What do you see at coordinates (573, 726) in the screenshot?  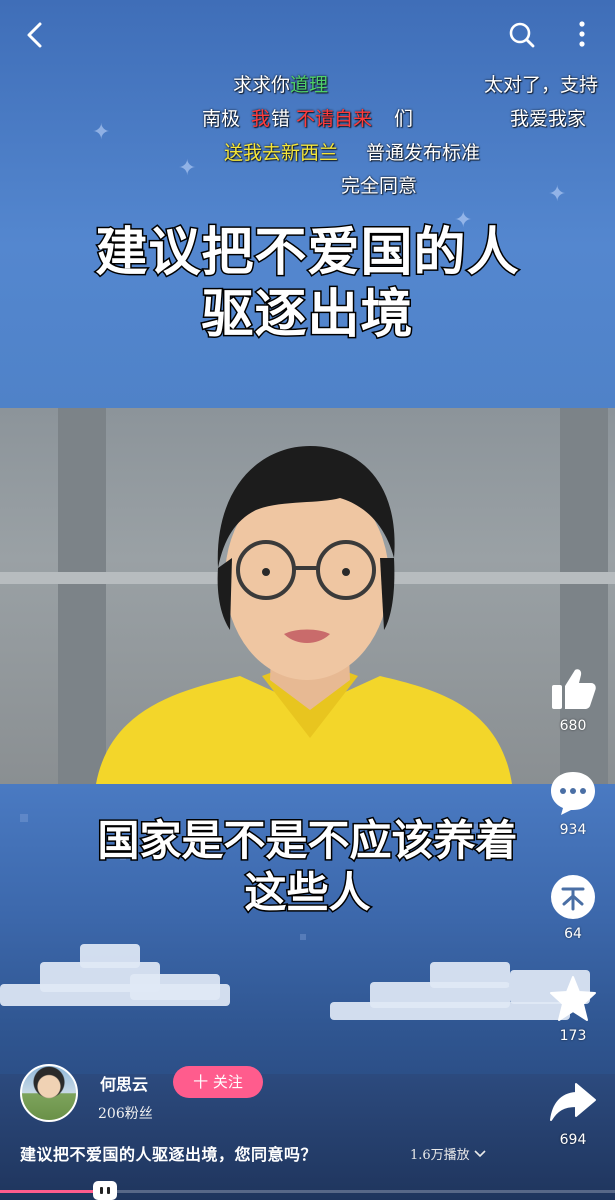 I see `like-count: 680` at bounding box center [573, 726].